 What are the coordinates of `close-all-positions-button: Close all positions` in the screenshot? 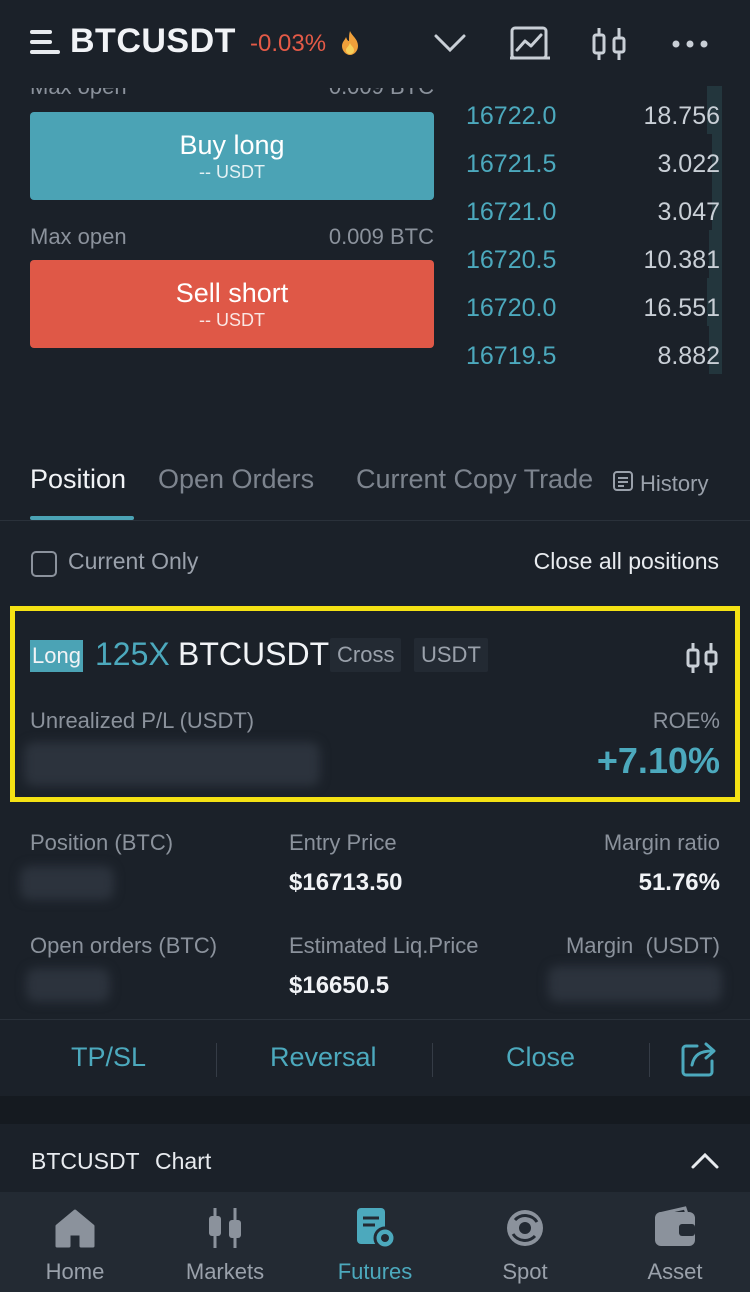 It's located at (626, 561).